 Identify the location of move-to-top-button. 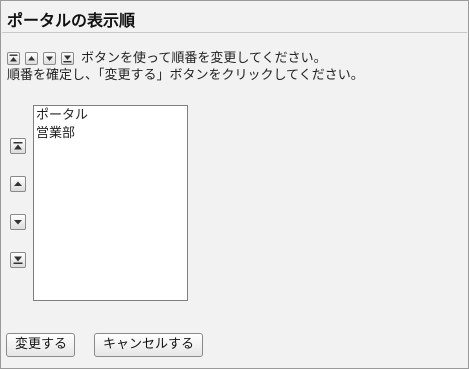
(18, 146).